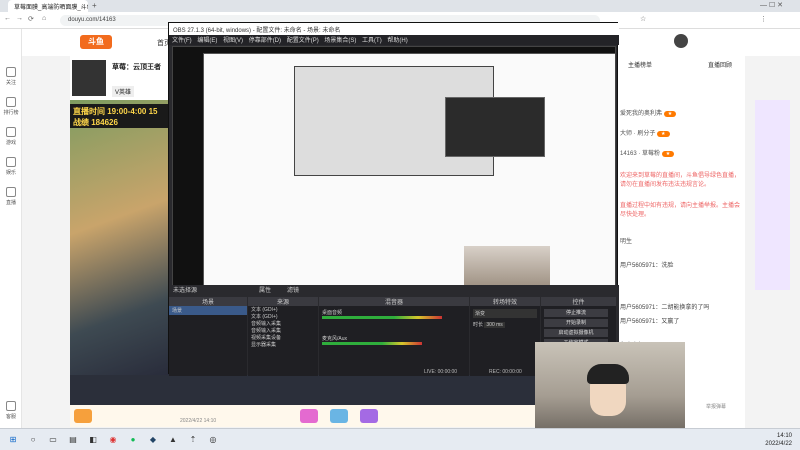  Describe the element at coordinates (104, 122) in the screenshot. I see `banner-num: 184626` at that location.